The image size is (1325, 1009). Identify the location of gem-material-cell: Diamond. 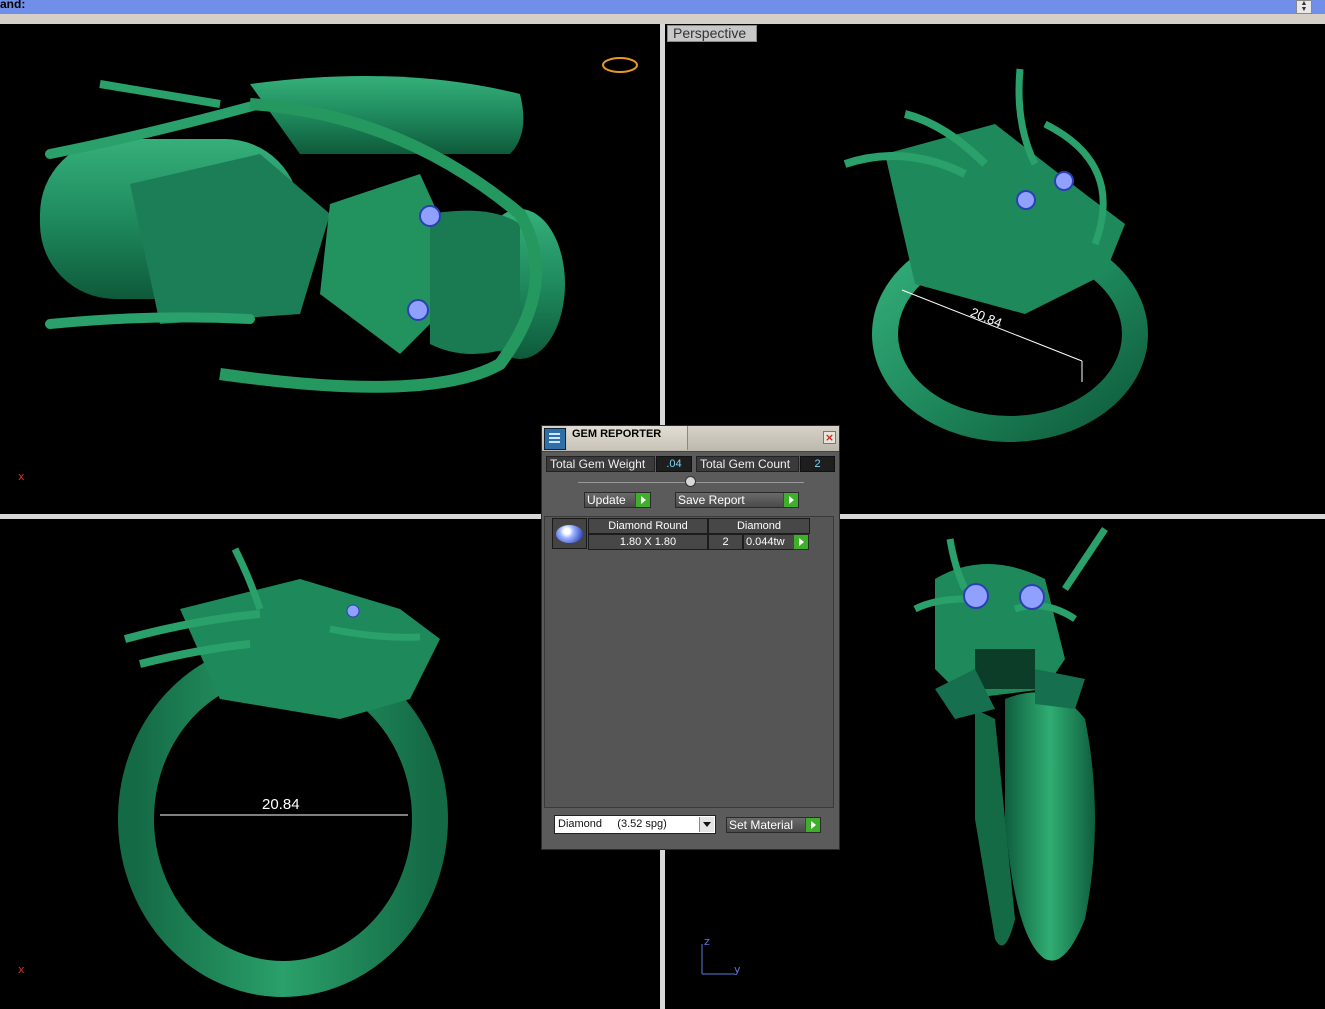
(759, 526).